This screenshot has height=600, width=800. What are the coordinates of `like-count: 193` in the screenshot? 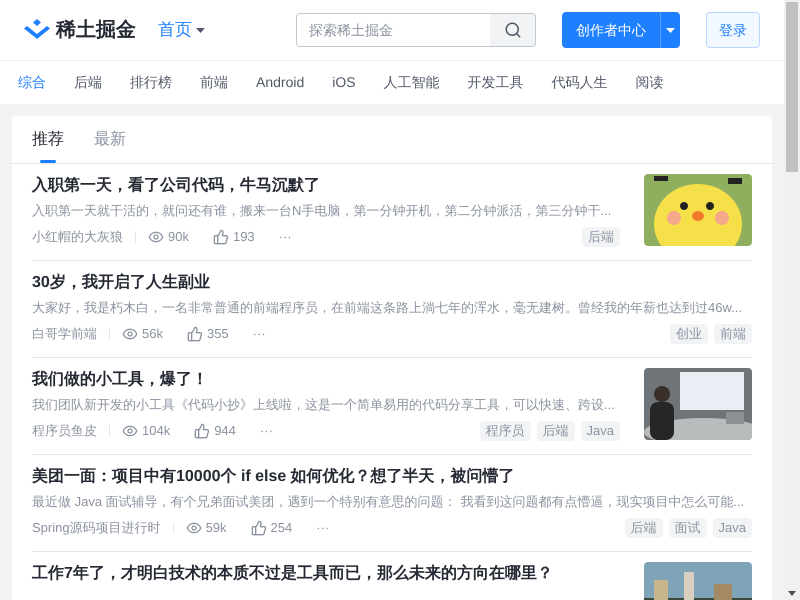 It's located at (243, 237).